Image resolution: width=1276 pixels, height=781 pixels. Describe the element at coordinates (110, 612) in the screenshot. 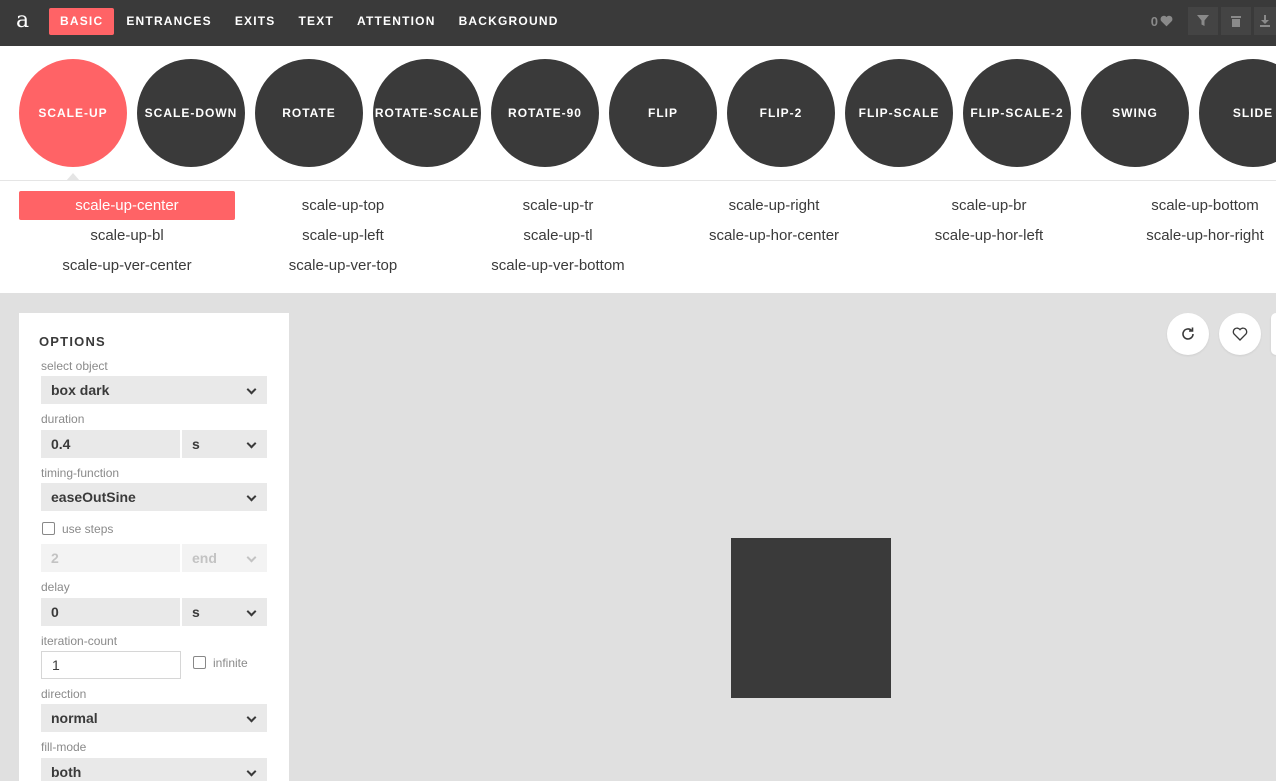

I see `delay-input: 0` at that location.